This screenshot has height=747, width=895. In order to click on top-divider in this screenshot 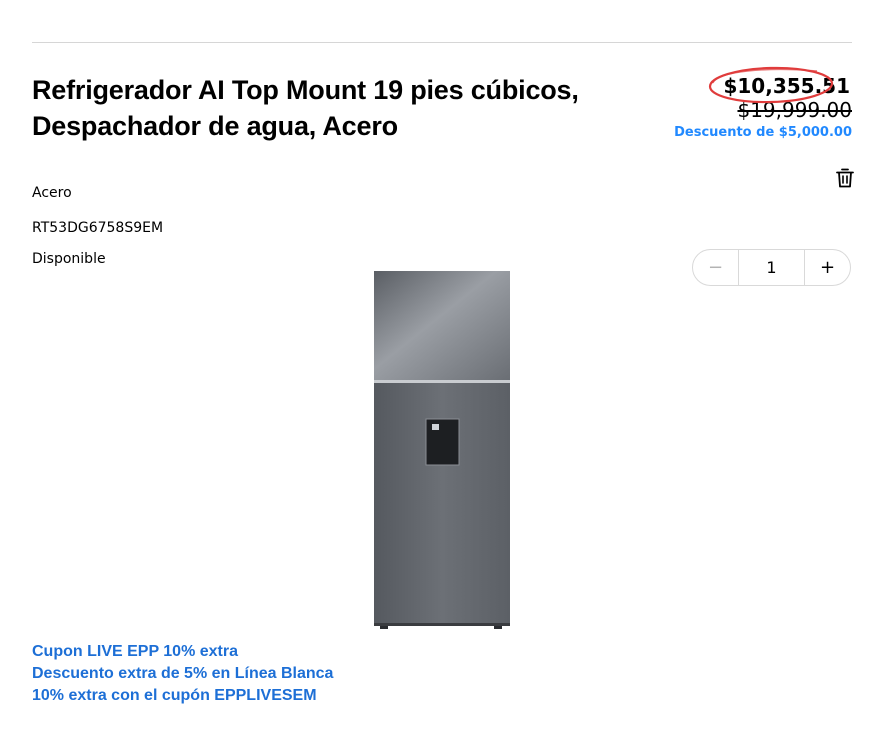, I will do `click(442, 42)`.